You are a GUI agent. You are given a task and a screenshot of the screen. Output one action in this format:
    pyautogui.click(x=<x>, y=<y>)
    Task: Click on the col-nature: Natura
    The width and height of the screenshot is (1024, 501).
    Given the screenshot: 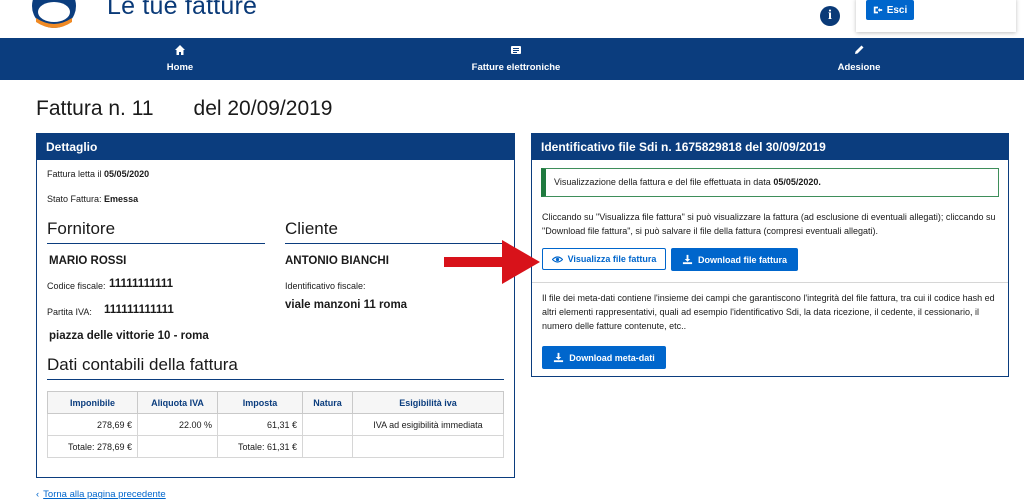 What is the action you would take?
    pyautogui.click(x=327, y=402)
    